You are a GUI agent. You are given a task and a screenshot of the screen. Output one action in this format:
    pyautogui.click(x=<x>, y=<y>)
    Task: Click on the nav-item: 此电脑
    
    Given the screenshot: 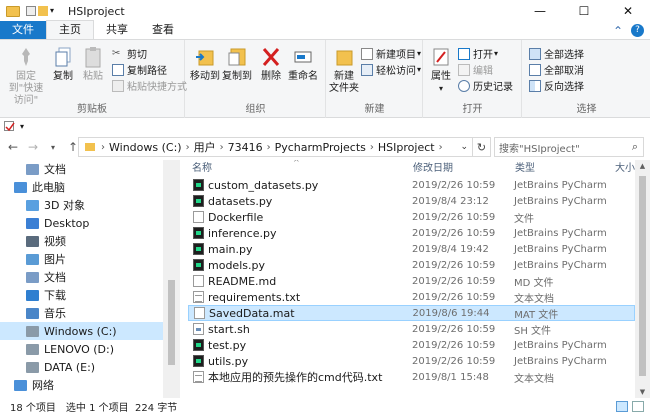 What is the action you would take?
    pyautogui.click(x=81, y=187)
    